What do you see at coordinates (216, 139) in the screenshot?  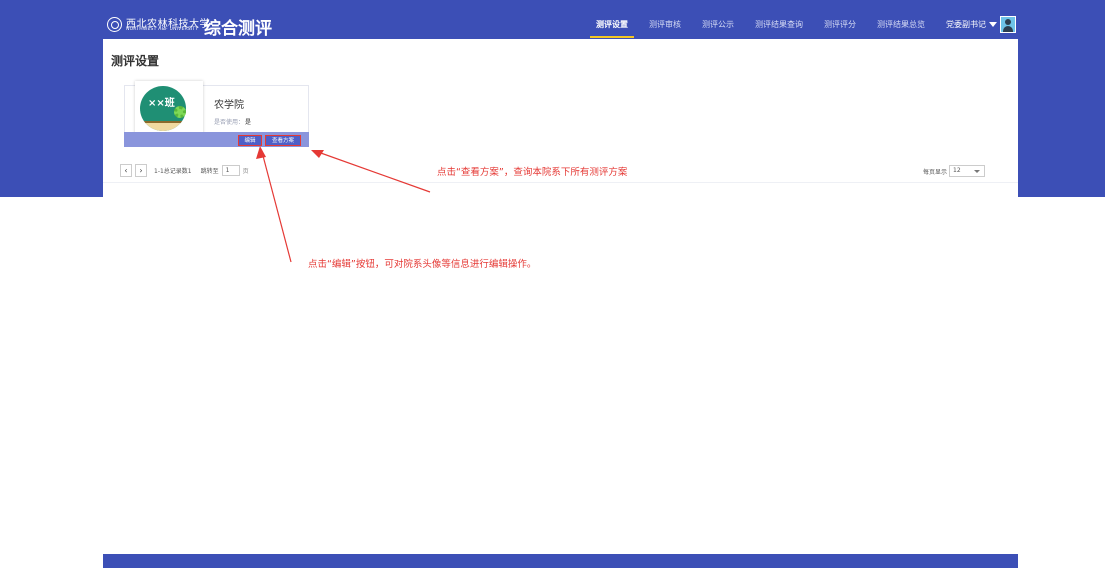 I see `card-action-bar: 编辑 查看方案` at bounding box center [216, 139].